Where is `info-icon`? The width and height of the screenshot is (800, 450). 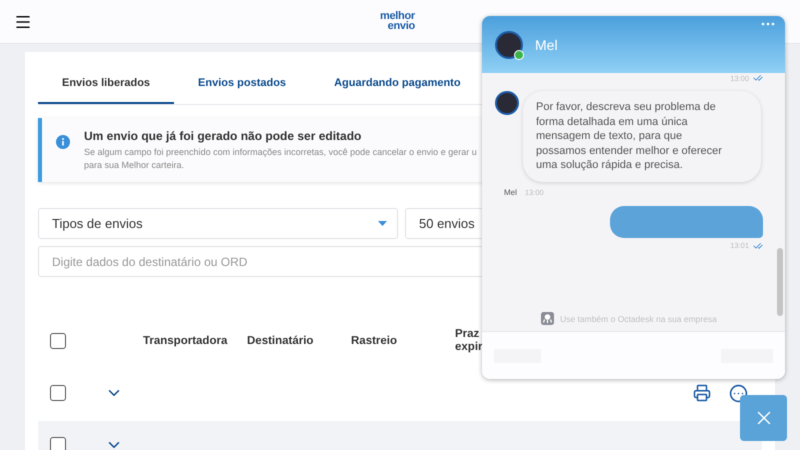
info-icon is located at coordinates (63, 142).